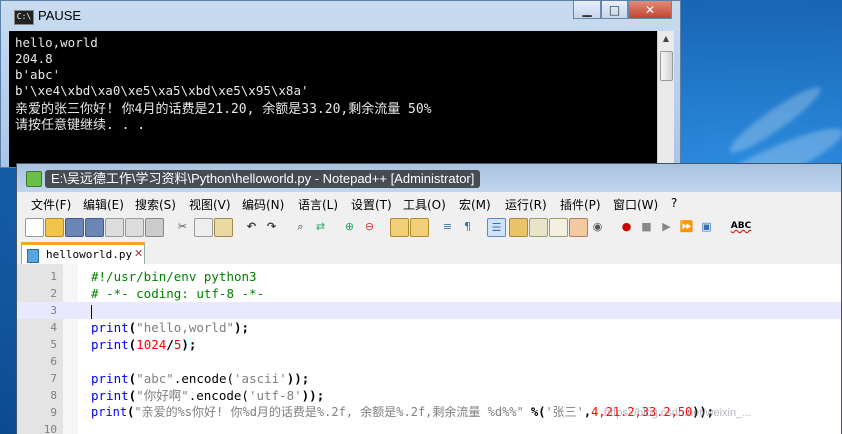 The height and width of the screenshot is (434, 842). Describe the element at coordinates (518, 227) in the screenshot. I see `user-language-icon` at that location.